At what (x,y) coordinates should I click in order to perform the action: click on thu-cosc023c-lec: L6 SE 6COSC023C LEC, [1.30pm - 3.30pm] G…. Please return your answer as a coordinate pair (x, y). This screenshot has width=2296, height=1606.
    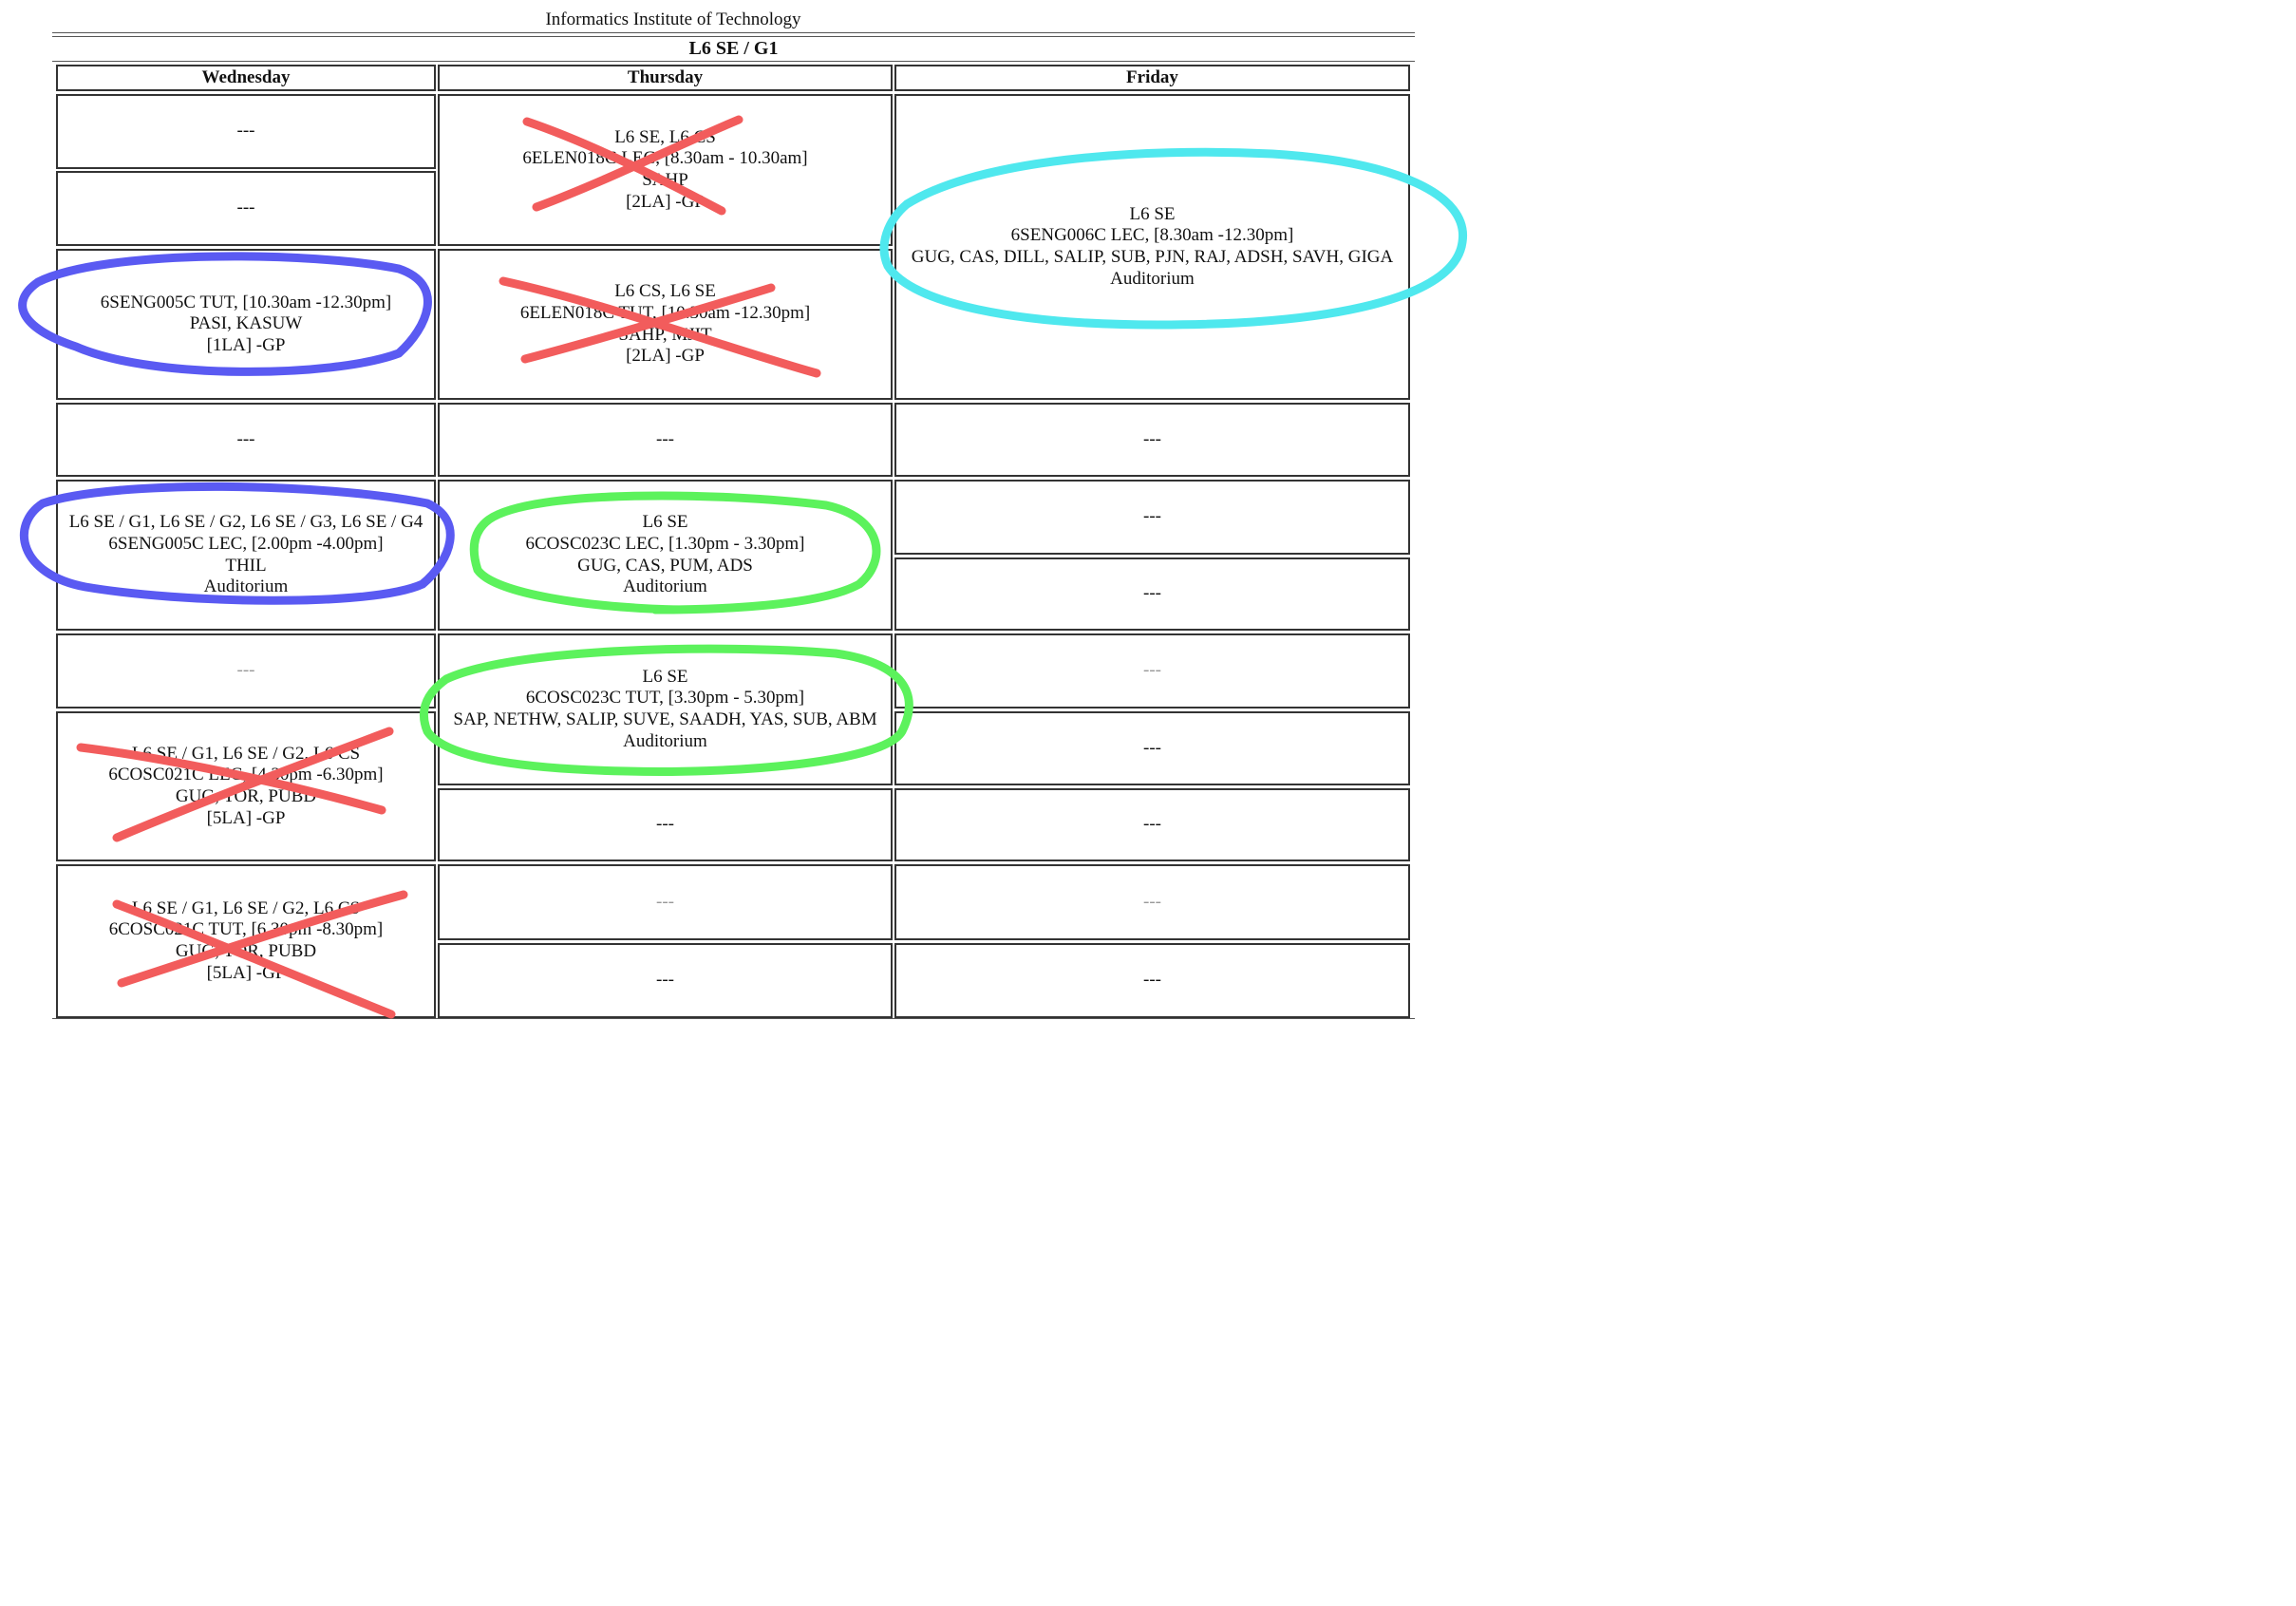
    Looking at the image, I should click on (665, 555).